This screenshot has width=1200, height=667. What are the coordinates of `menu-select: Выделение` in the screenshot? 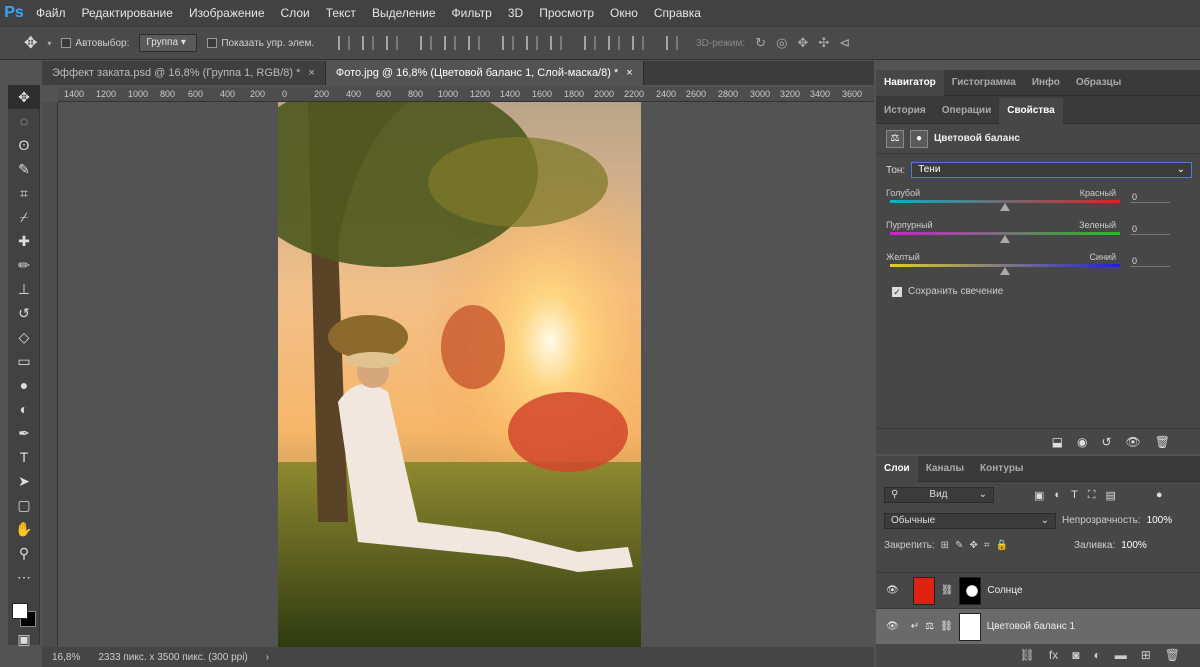 It's located at (404, 13).